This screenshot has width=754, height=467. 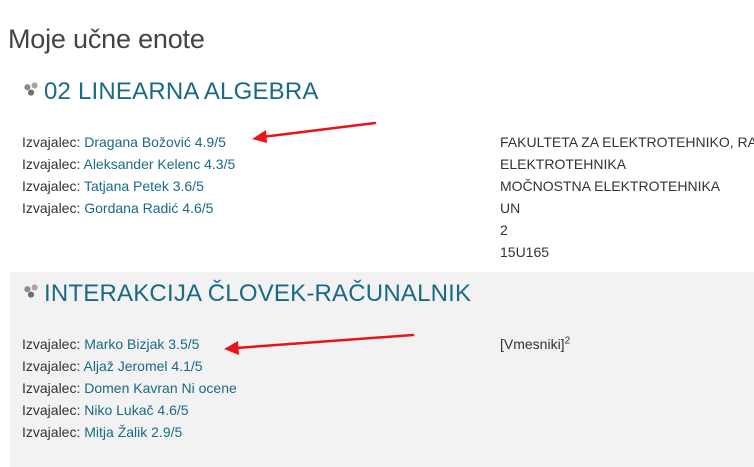 I want to click on teacher-link: Aleksander Kelenc 4.3/5, so click(x=159, y=164).